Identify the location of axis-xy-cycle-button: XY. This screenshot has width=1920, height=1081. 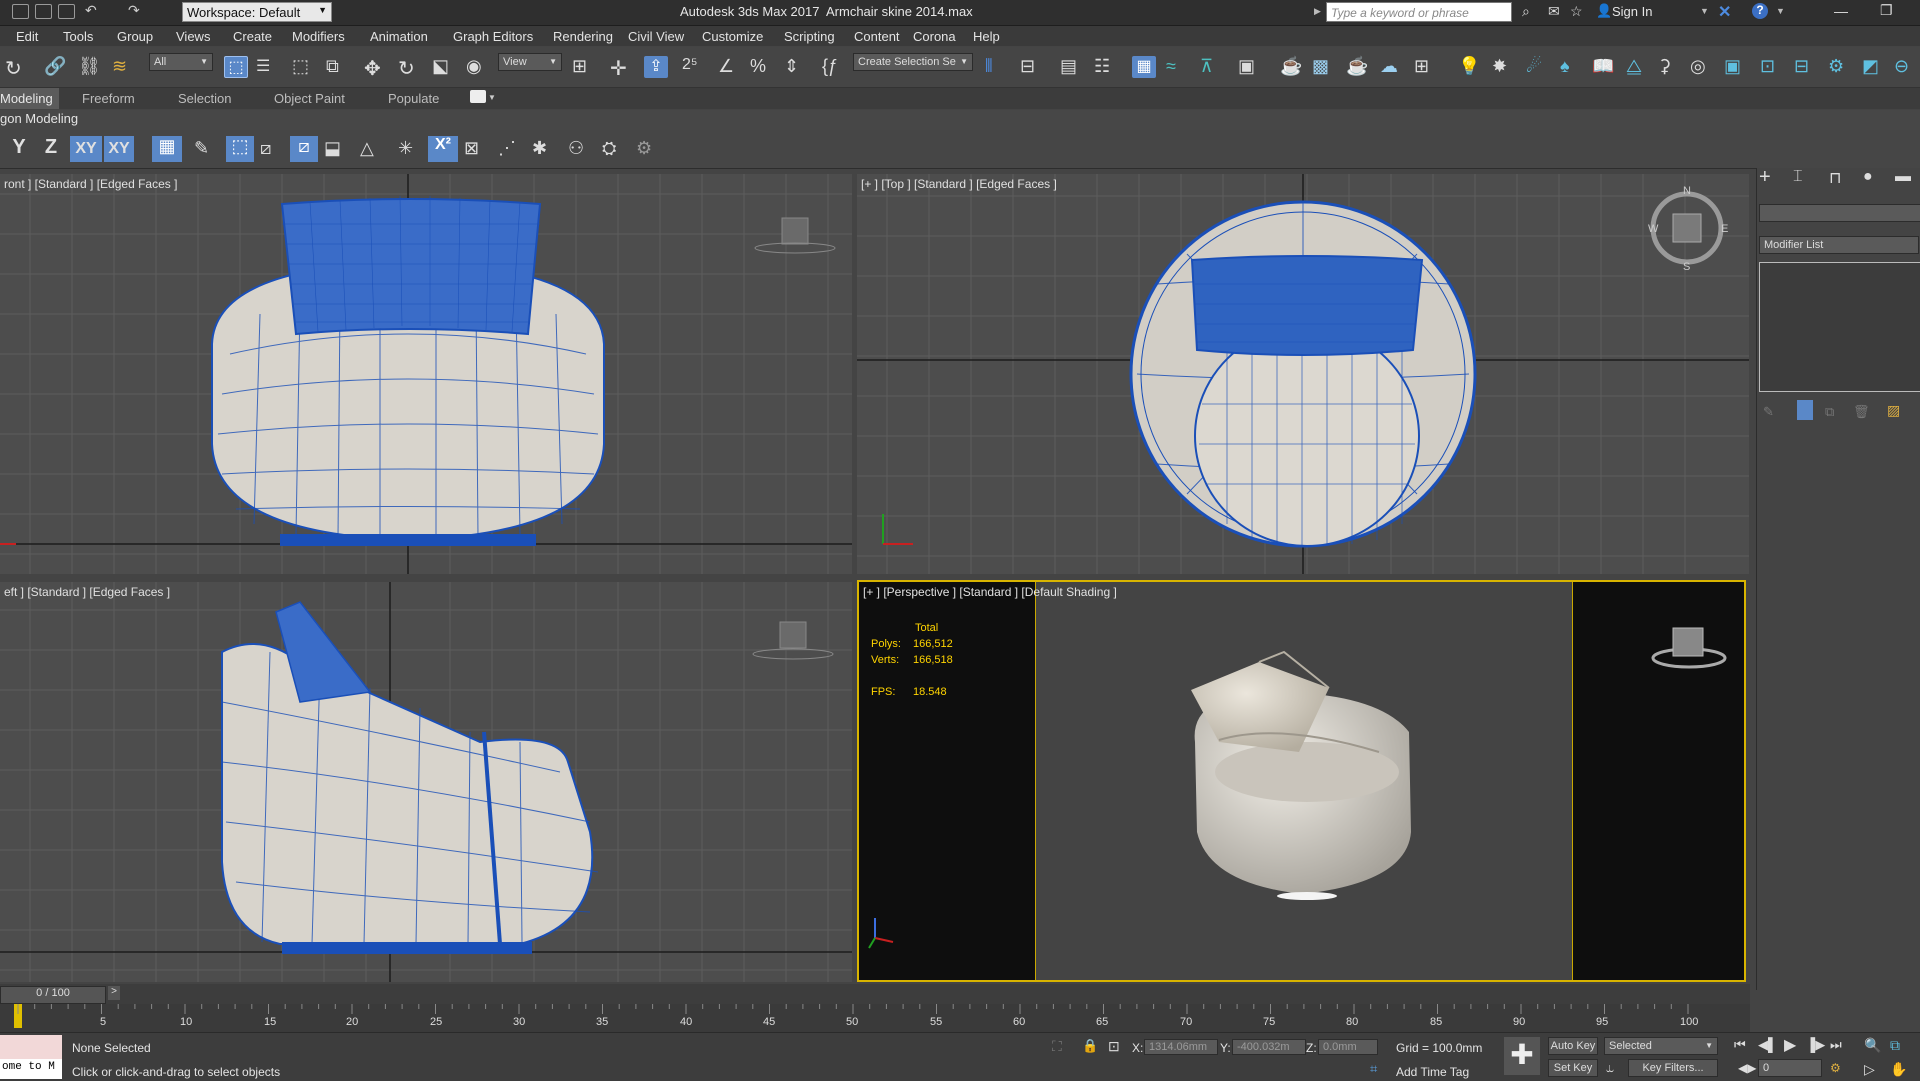
(119, 149).